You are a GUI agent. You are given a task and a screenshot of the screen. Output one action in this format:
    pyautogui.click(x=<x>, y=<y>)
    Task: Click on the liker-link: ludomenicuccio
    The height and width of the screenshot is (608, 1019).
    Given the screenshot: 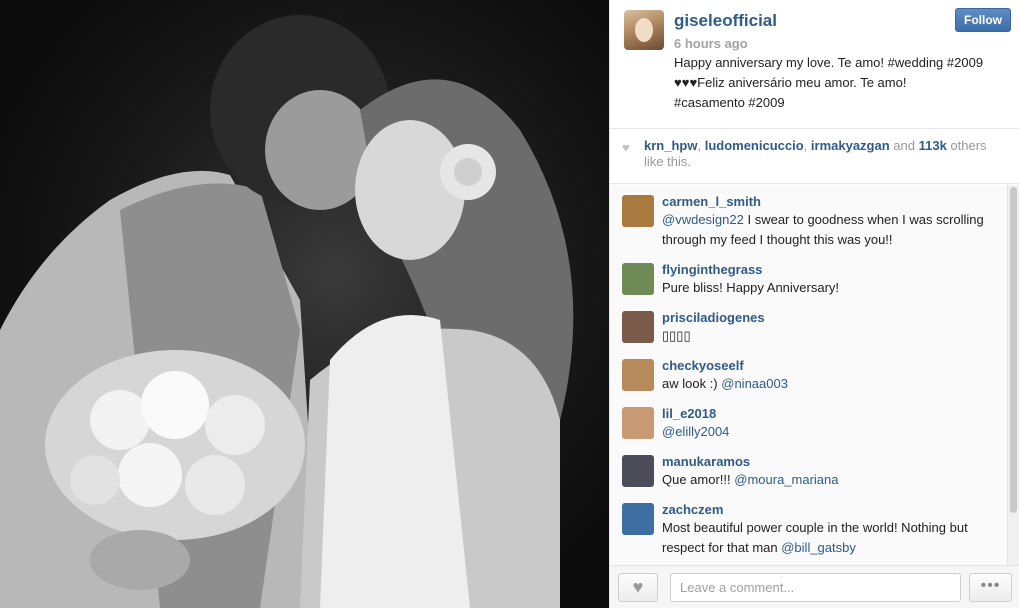 What is the action you would take?
    pyautogui.click(x=754, y=145)
    